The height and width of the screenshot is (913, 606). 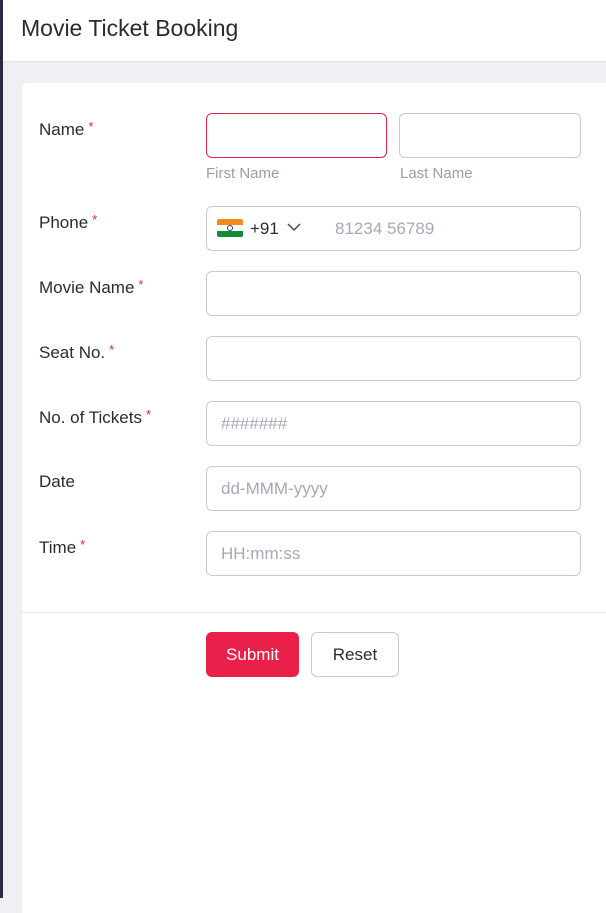 I want to click on submit-button: Submit, so click(x=252, y=654).